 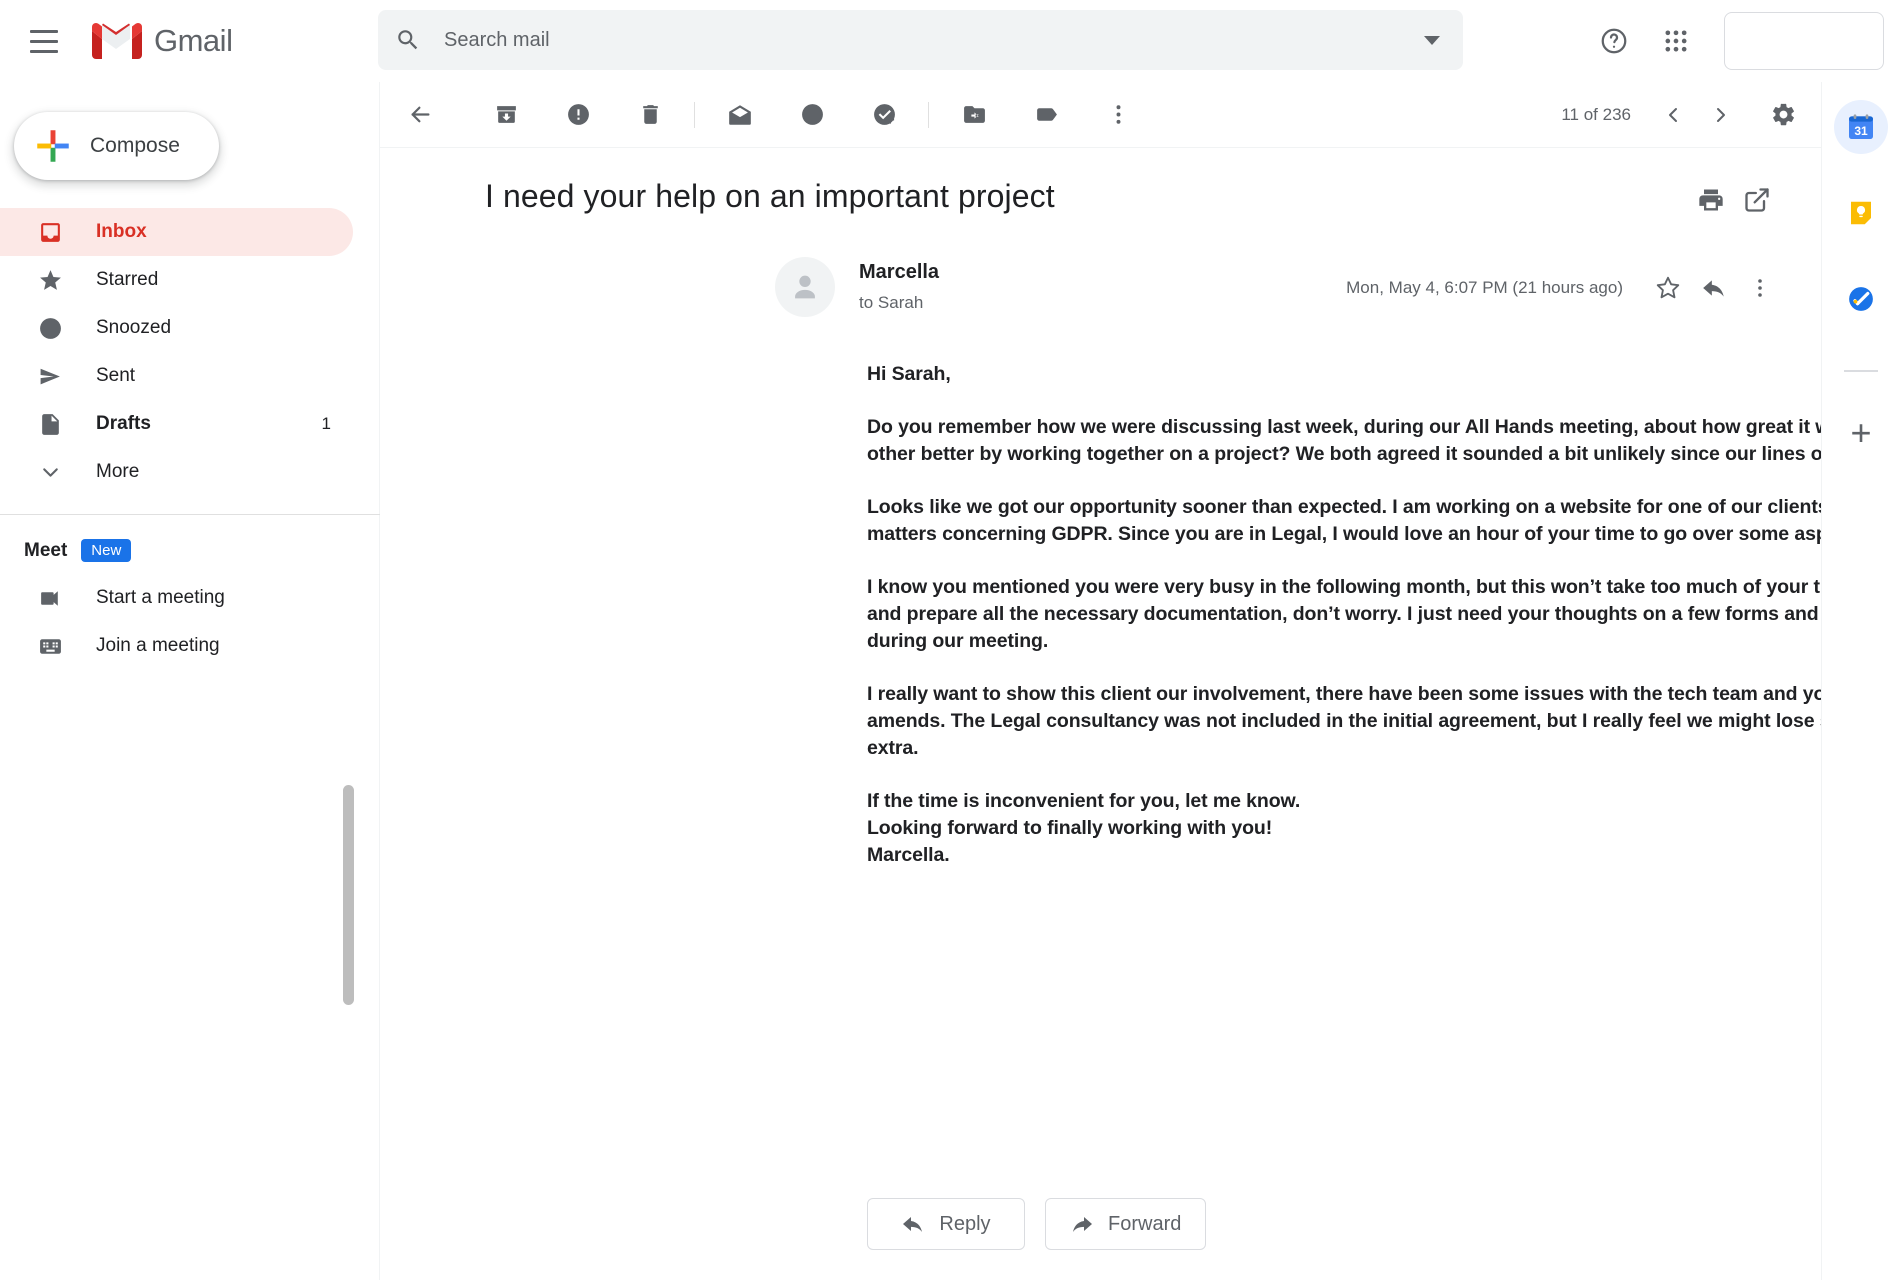 I want to click on sidebar-item-more: More, so click(x=176, y=472).